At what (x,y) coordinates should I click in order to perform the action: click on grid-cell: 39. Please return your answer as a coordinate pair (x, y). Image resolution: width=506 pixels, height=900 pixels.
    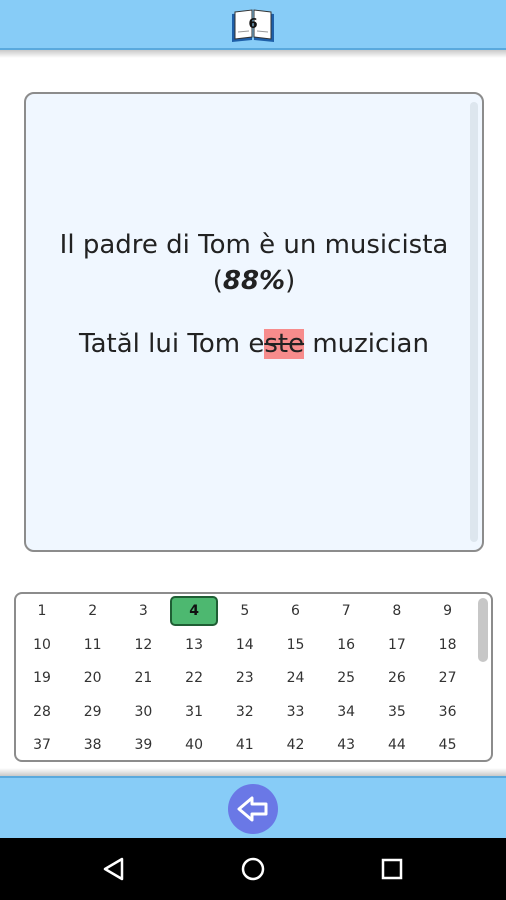
    Looking at the image, I should click on (143, 745).